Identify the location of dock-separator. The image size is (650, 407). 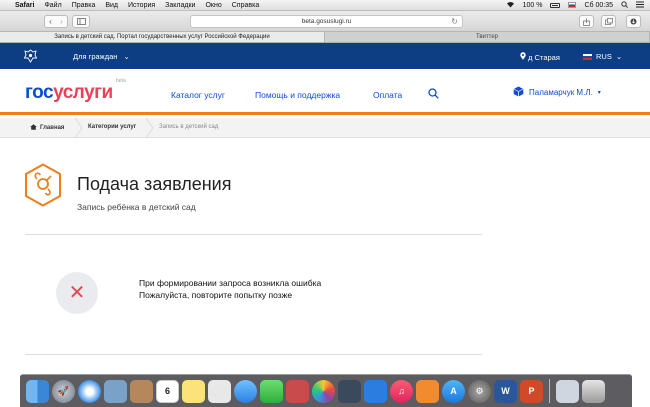
(549, 391).